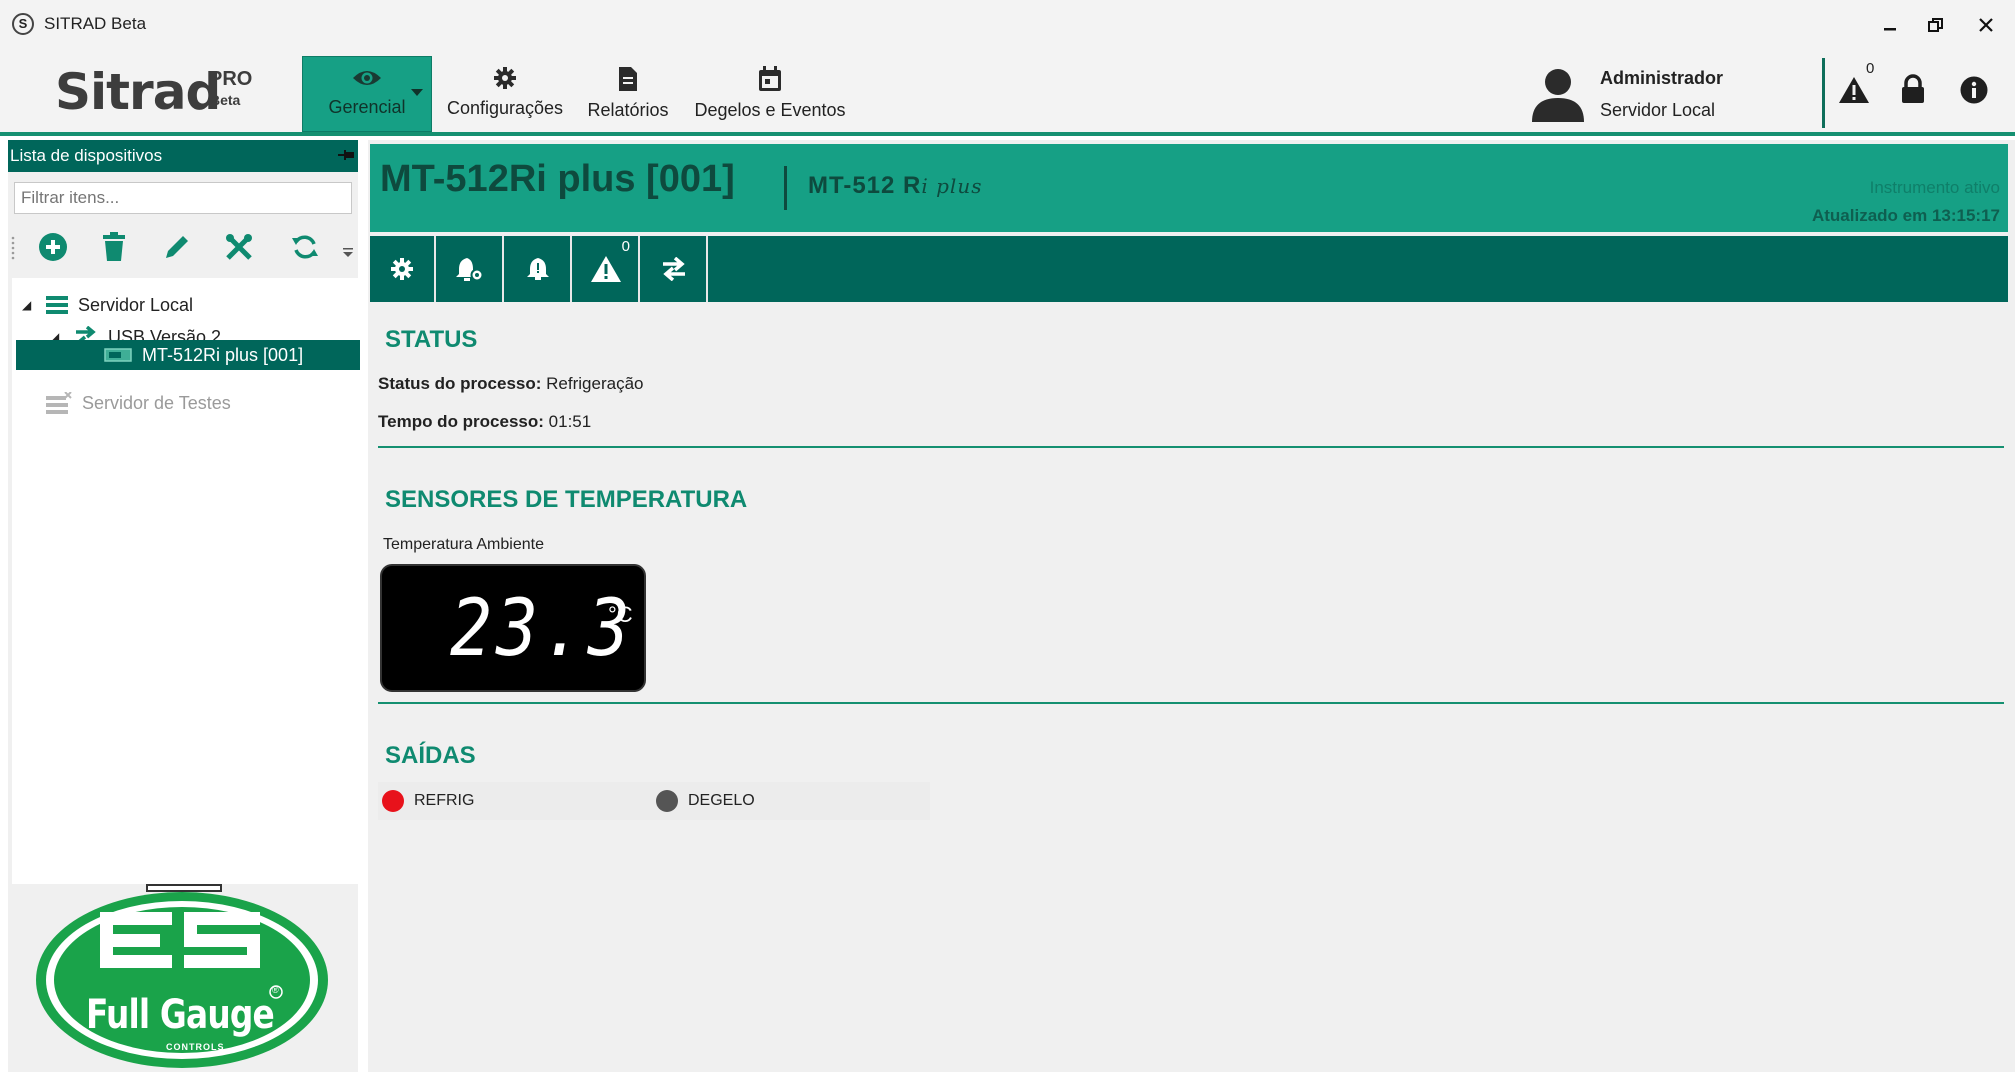  What do you see at coordinates (231, 79) in the screenshot?
I see `logo-pro: PRO` at bounding box center [231, 79].